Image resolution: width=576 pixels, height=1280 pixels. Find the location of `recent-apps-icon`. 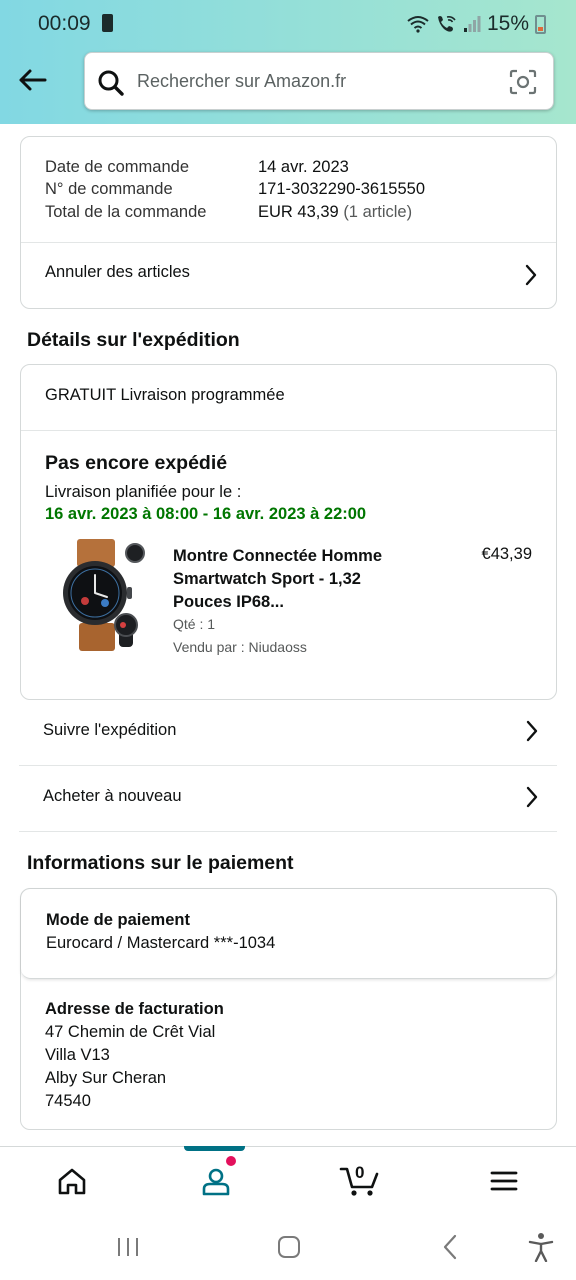

recent-apps-icon is located at coordinates (128, 1247).